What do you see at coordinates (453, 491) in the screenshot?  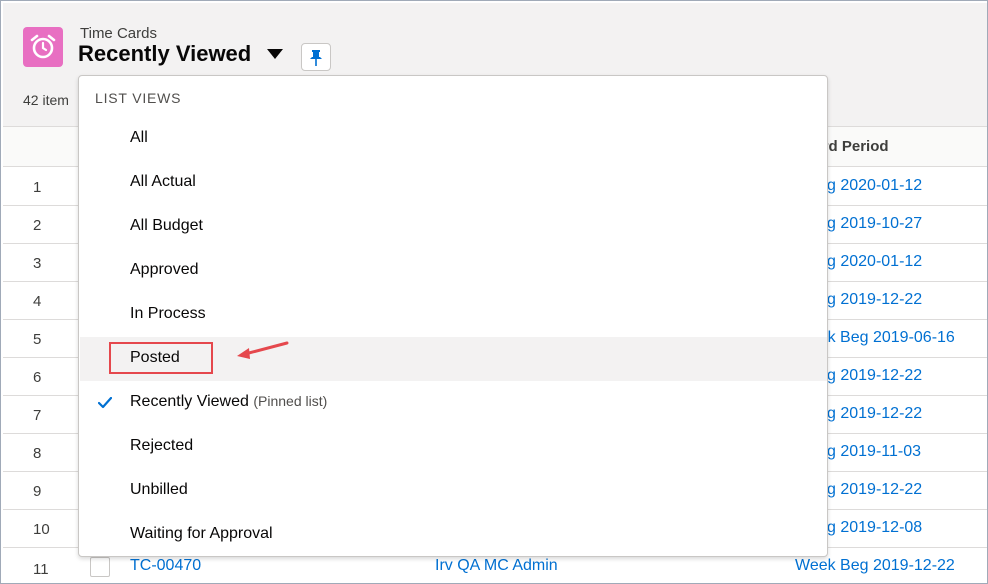 I see `list-view-option-unbilled: Unbilled` at bounding box center [453, 491].